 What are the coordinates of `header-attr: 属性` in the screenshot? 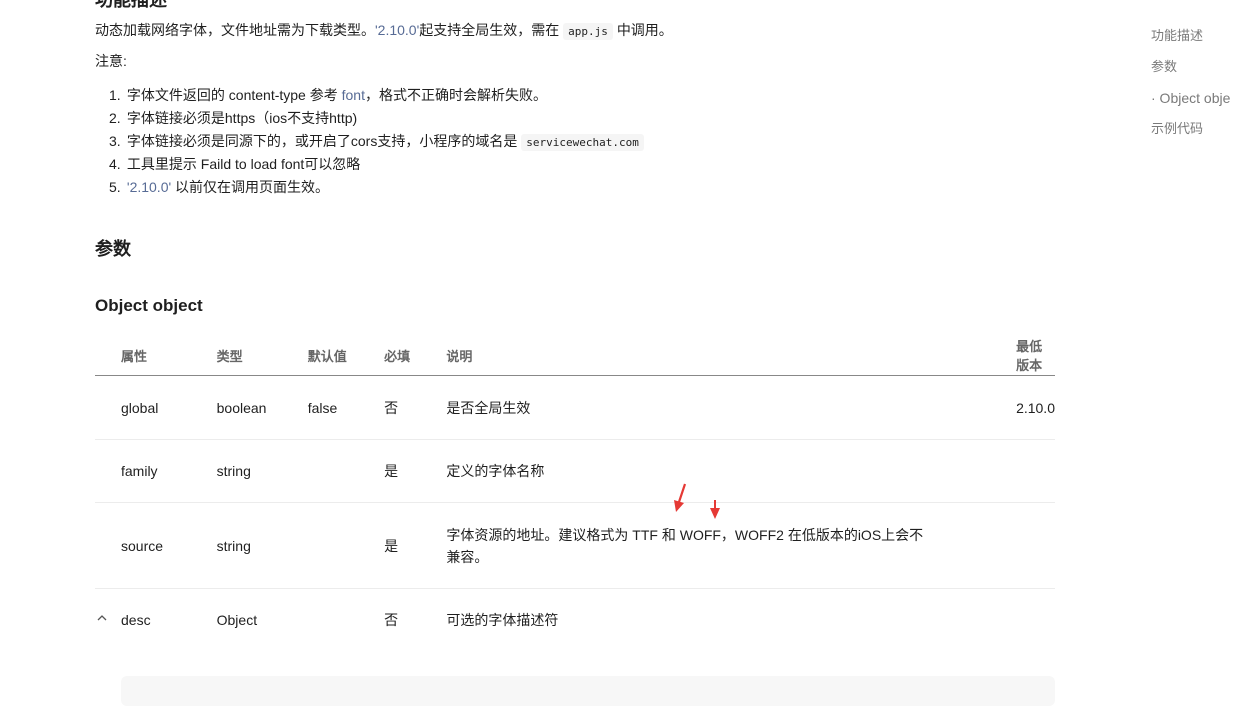 It's located at (134, 356).